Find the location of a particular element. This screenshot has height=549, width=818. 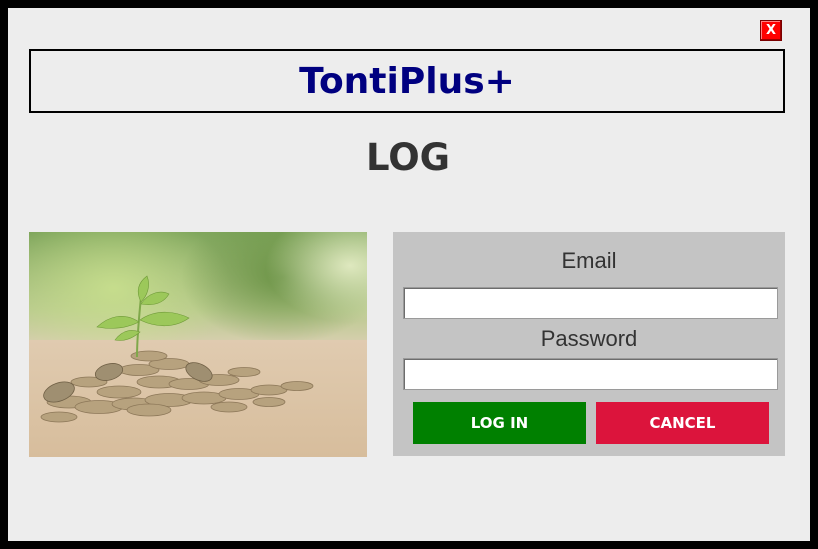

app-title: TontiPlus+ is located at coordinates (407, 81).